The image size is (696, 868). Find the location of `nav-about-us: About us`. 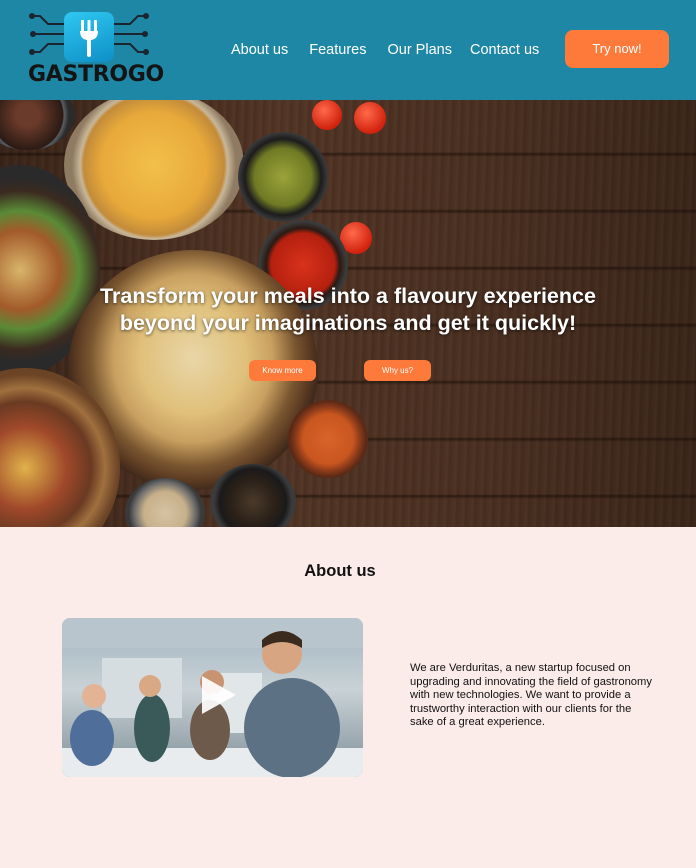

nav-about-us: About us is located at coordinates (259, 50).